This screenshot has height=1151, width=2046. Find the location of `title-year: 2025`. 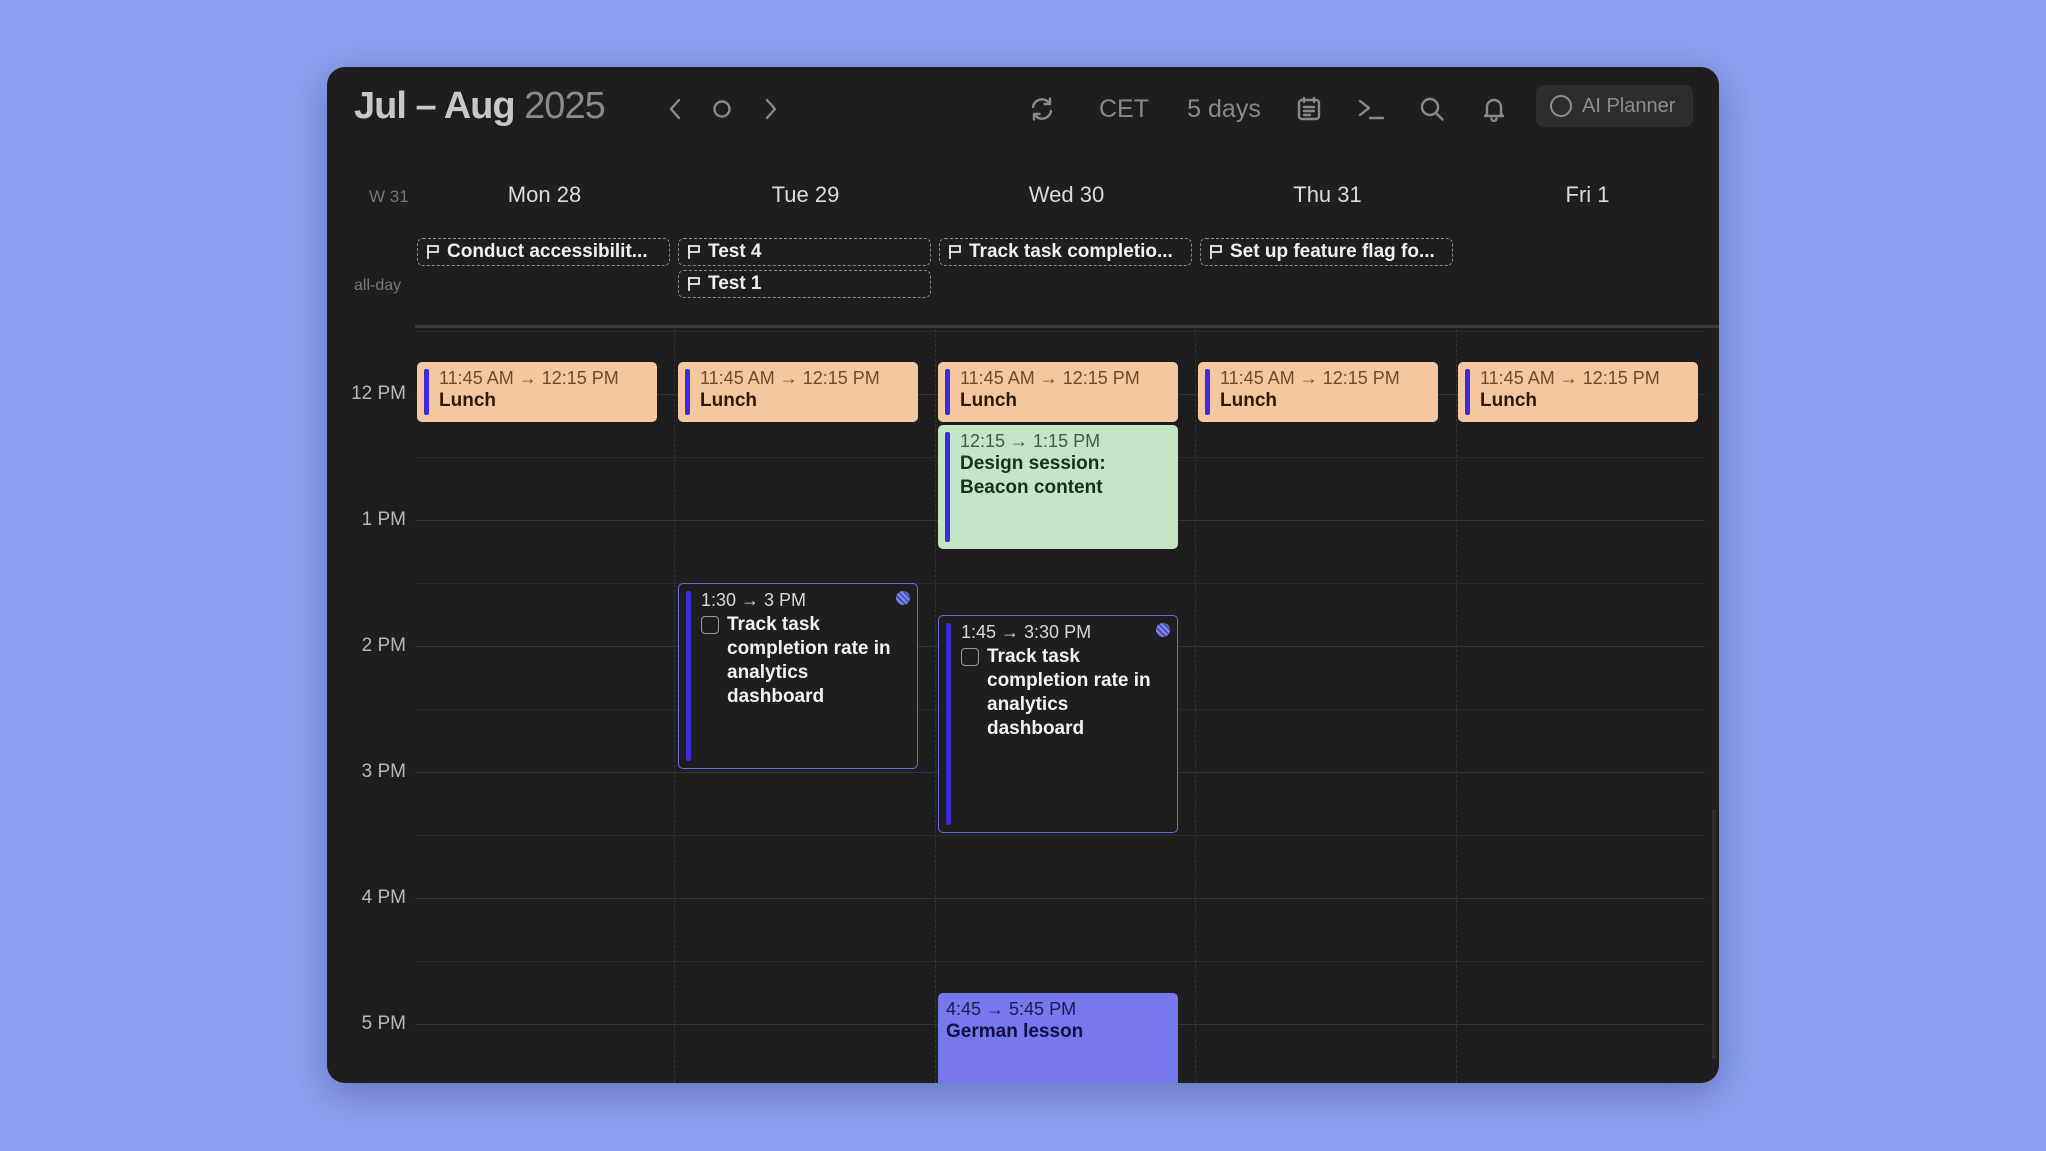

title-year: 2025 is located at coordinates (565, 106).